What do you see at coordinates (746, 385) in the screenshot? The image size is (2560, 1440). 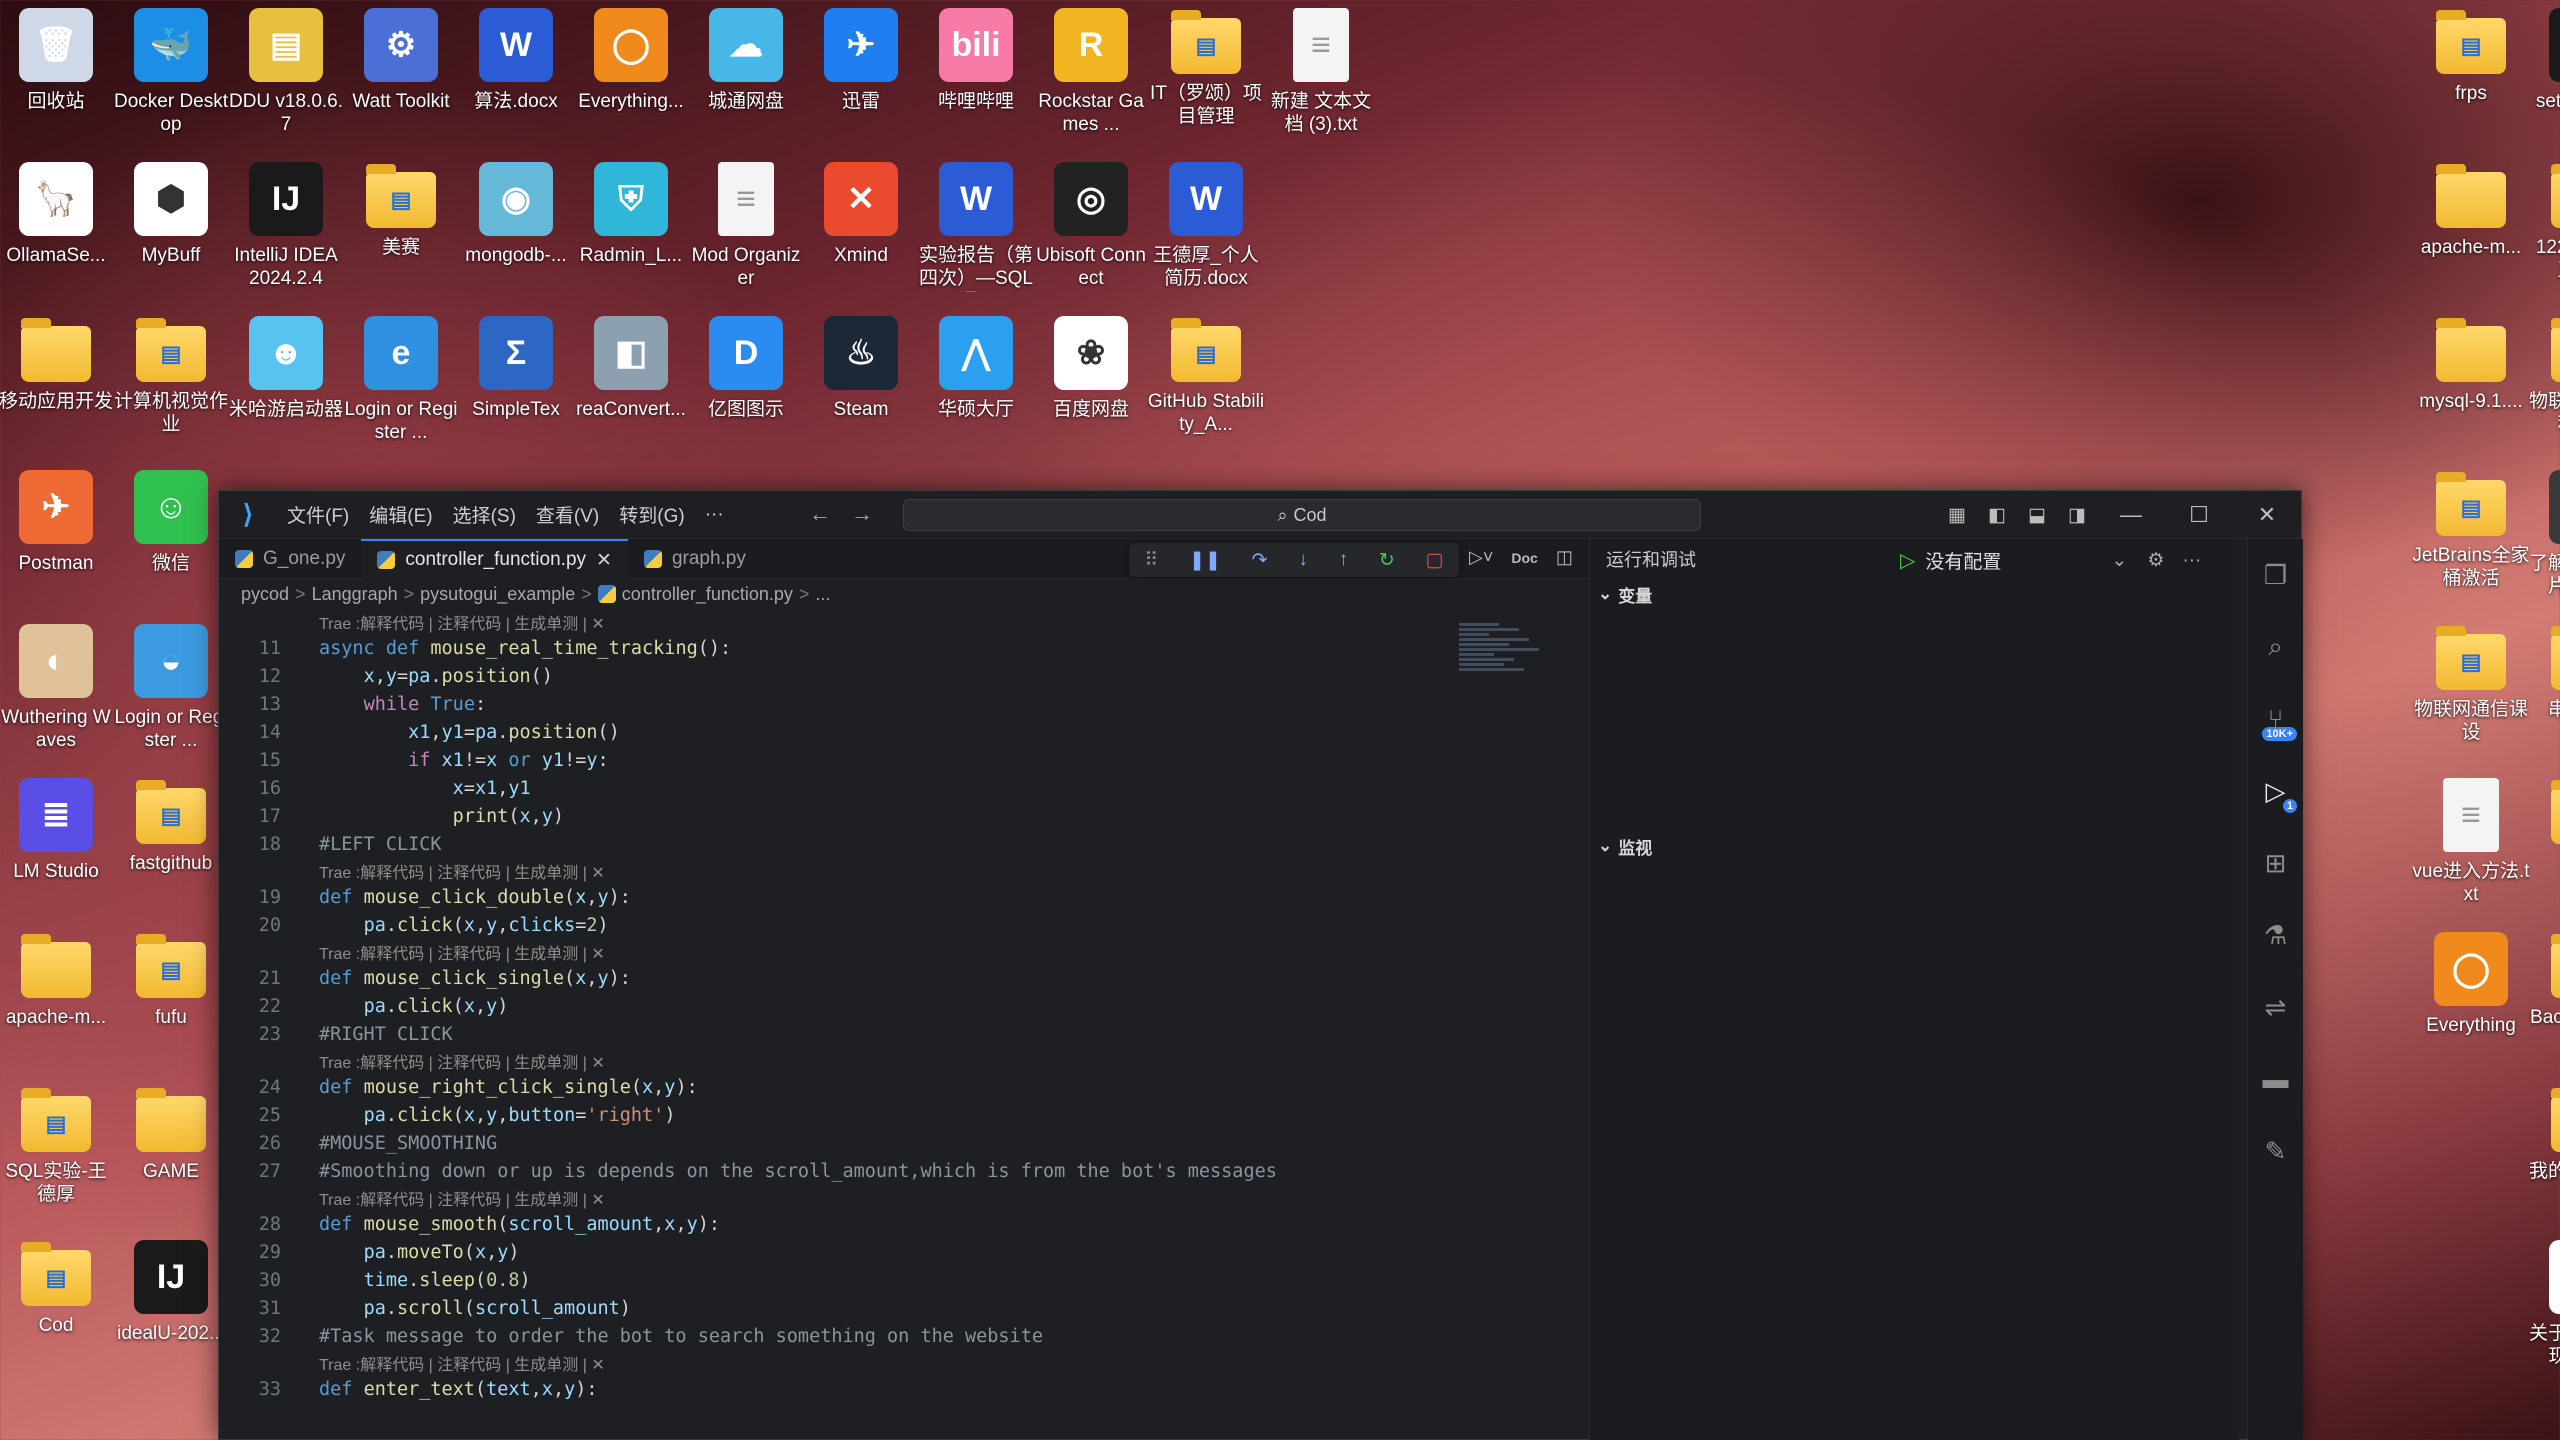 I see `desktop-icon: D 亿图图示` at bounding box center [746, 385].